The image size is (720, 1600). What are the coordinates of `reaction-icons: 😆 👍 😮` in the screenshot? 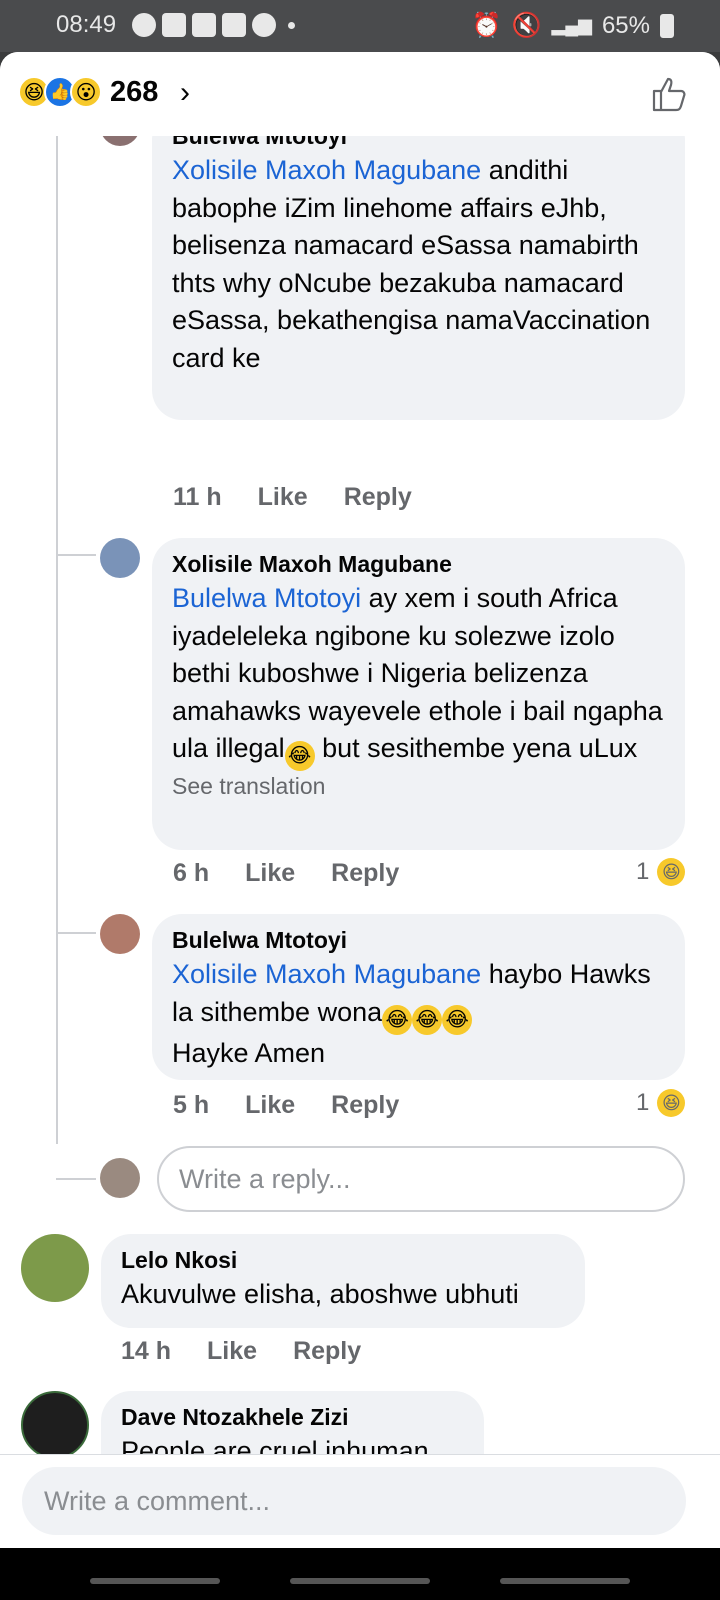 It's located at (60, 92).